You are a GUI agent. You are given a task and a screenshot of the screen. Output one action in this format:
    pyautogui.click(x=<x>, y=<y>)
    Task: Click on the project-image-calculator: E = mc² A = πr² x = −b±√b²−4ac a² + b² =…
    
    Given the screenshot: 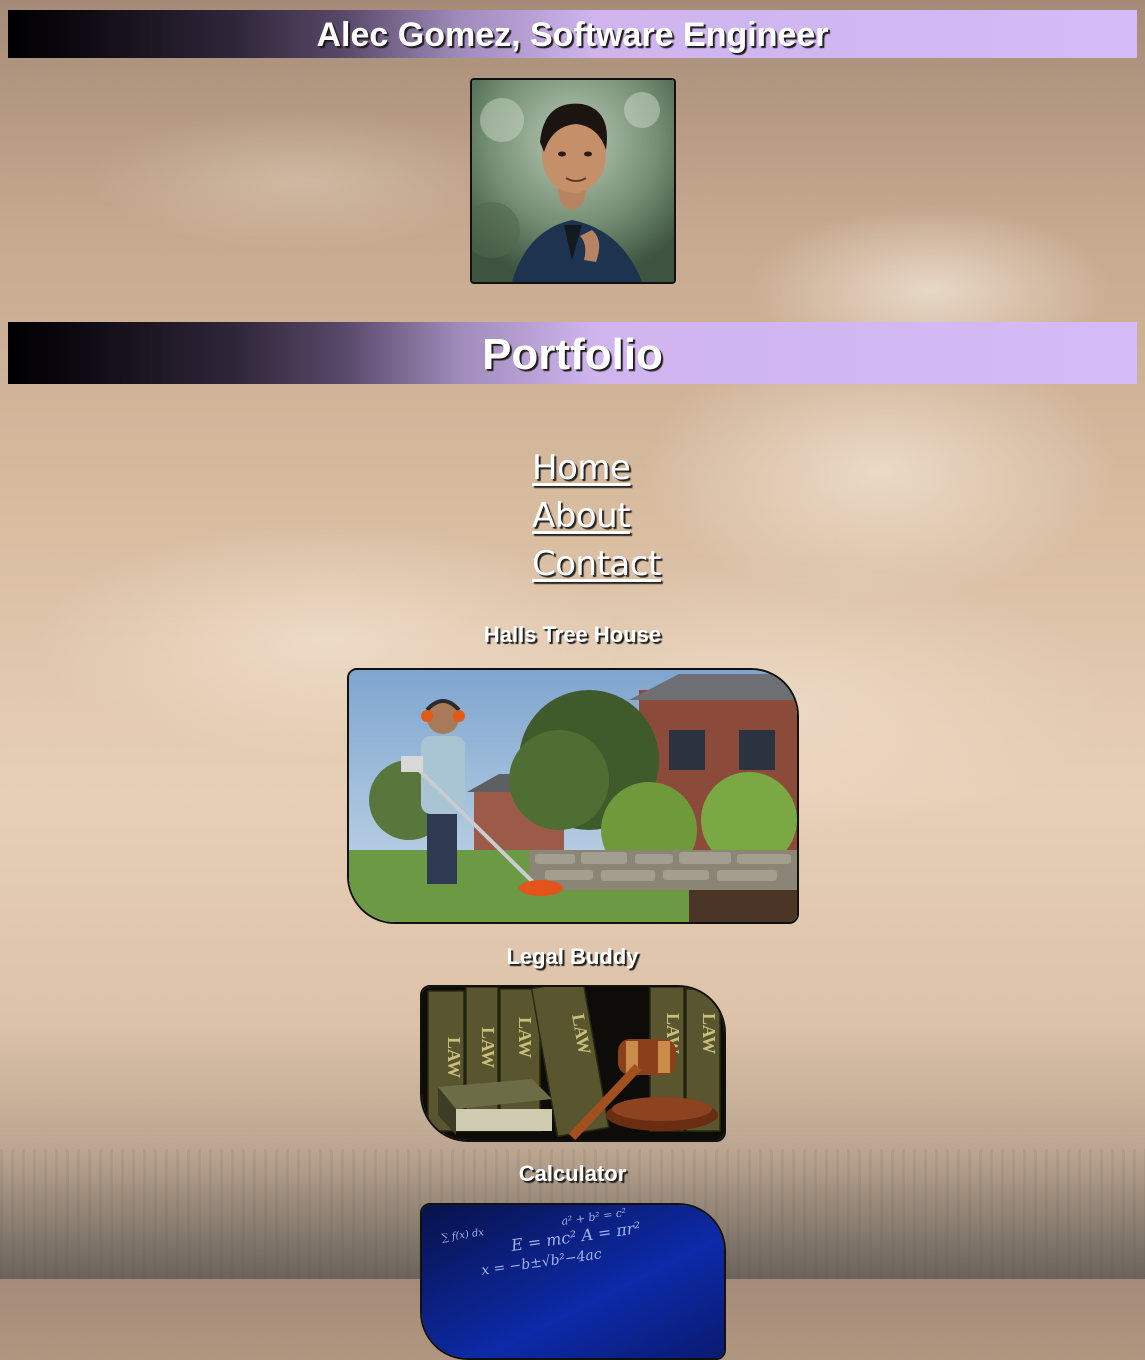 What is the action you would take?
    pyautogui.click(x=573, y=1281)
    